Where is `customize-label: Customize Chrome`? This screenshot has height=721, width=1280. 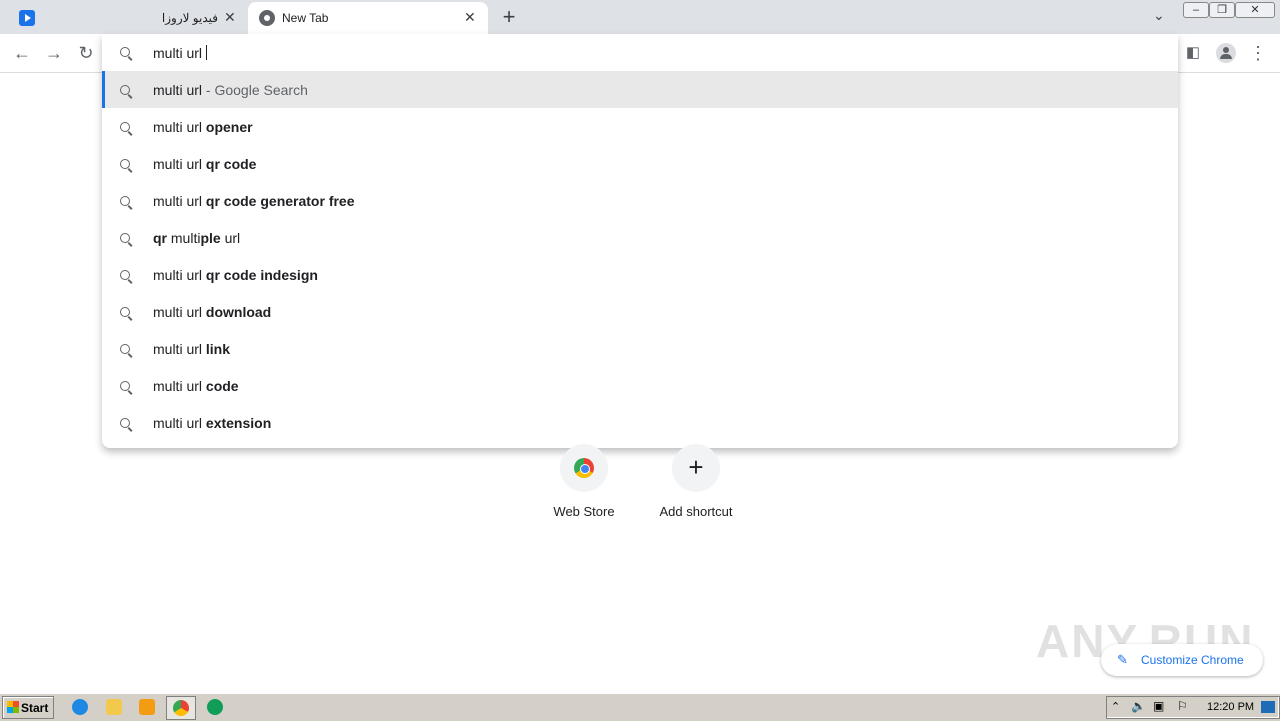
customize-label: Customize Chrome is located at coordinates (1192, 660).